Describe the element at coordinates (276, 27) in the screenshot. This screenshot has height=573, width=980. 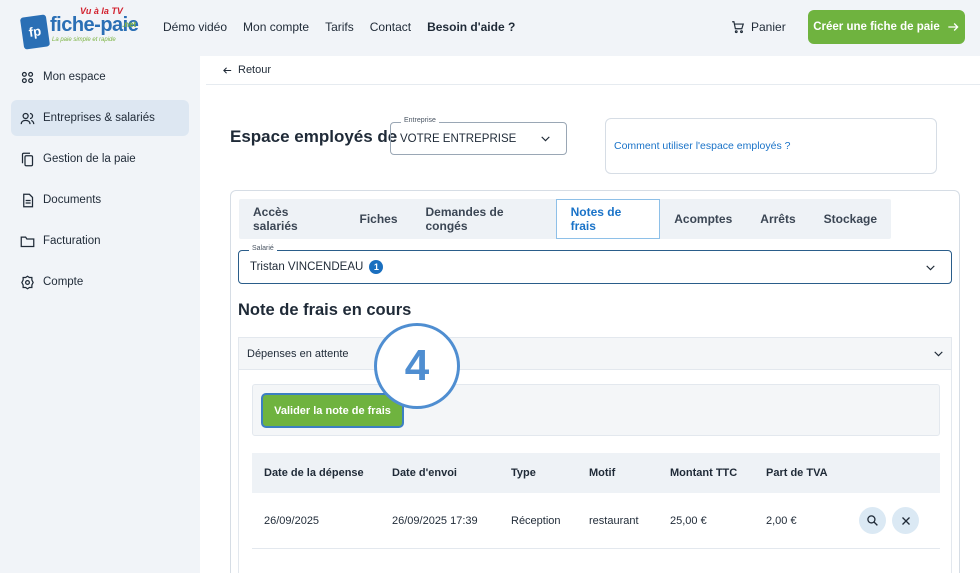
I see `nav-mon-compte: Mon compte` at that location.